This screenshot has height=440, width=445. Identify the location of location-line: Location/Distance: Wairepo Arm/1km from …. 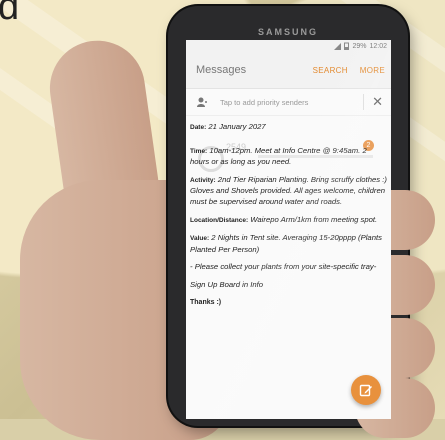
(284, 219).